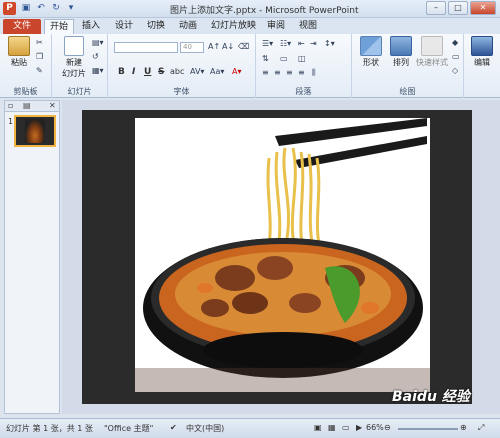 This screenshot has width=500, height=438. Describe the element at coordinates (276, 26) in the screenshot. I see `tab-review: 审阅` at that location.